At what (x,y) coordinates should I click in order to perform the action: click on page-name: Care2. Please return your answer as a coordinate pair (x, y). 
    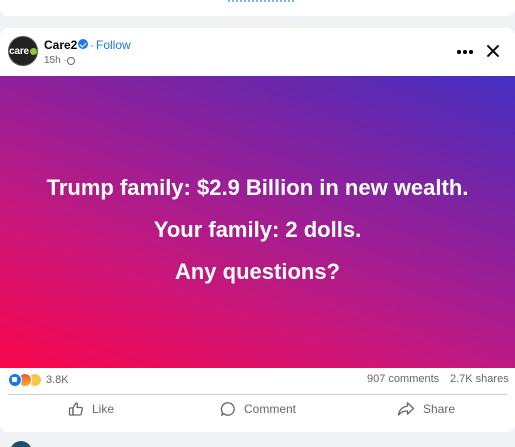
    Looking at the image, I should click on (60, 45).